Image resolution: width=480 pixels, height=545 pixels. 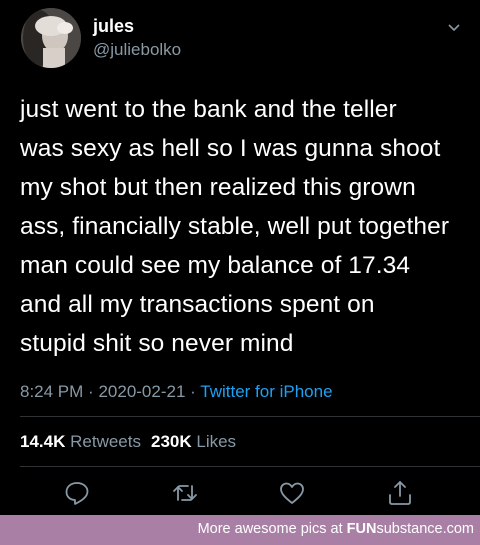 I want to click on tweet-date: 2020-02-21, so click(x=141, y=391).